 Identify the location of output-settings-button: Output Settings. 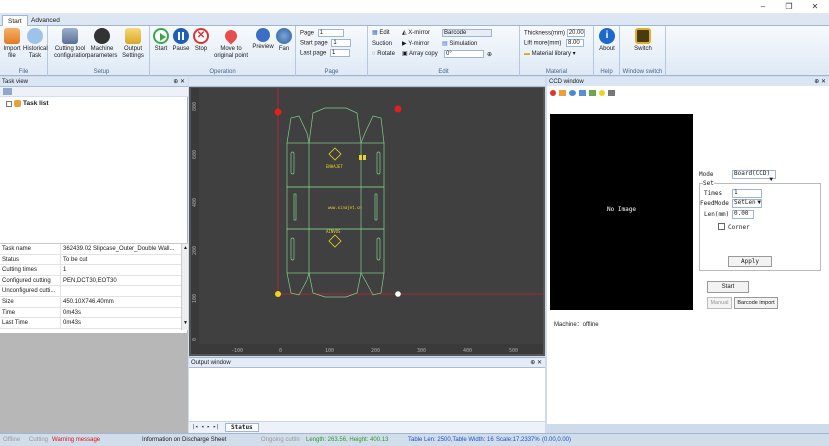
(133, 44).